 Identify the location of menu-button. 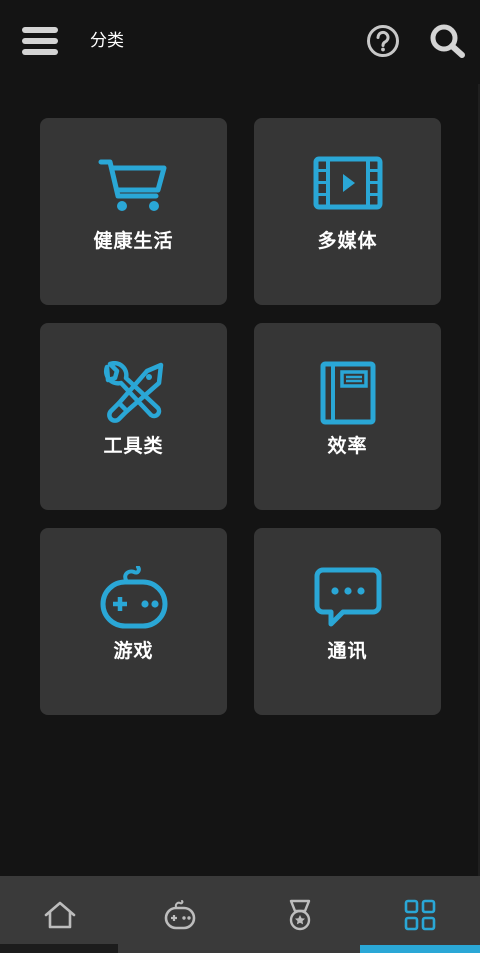
(40, 41).